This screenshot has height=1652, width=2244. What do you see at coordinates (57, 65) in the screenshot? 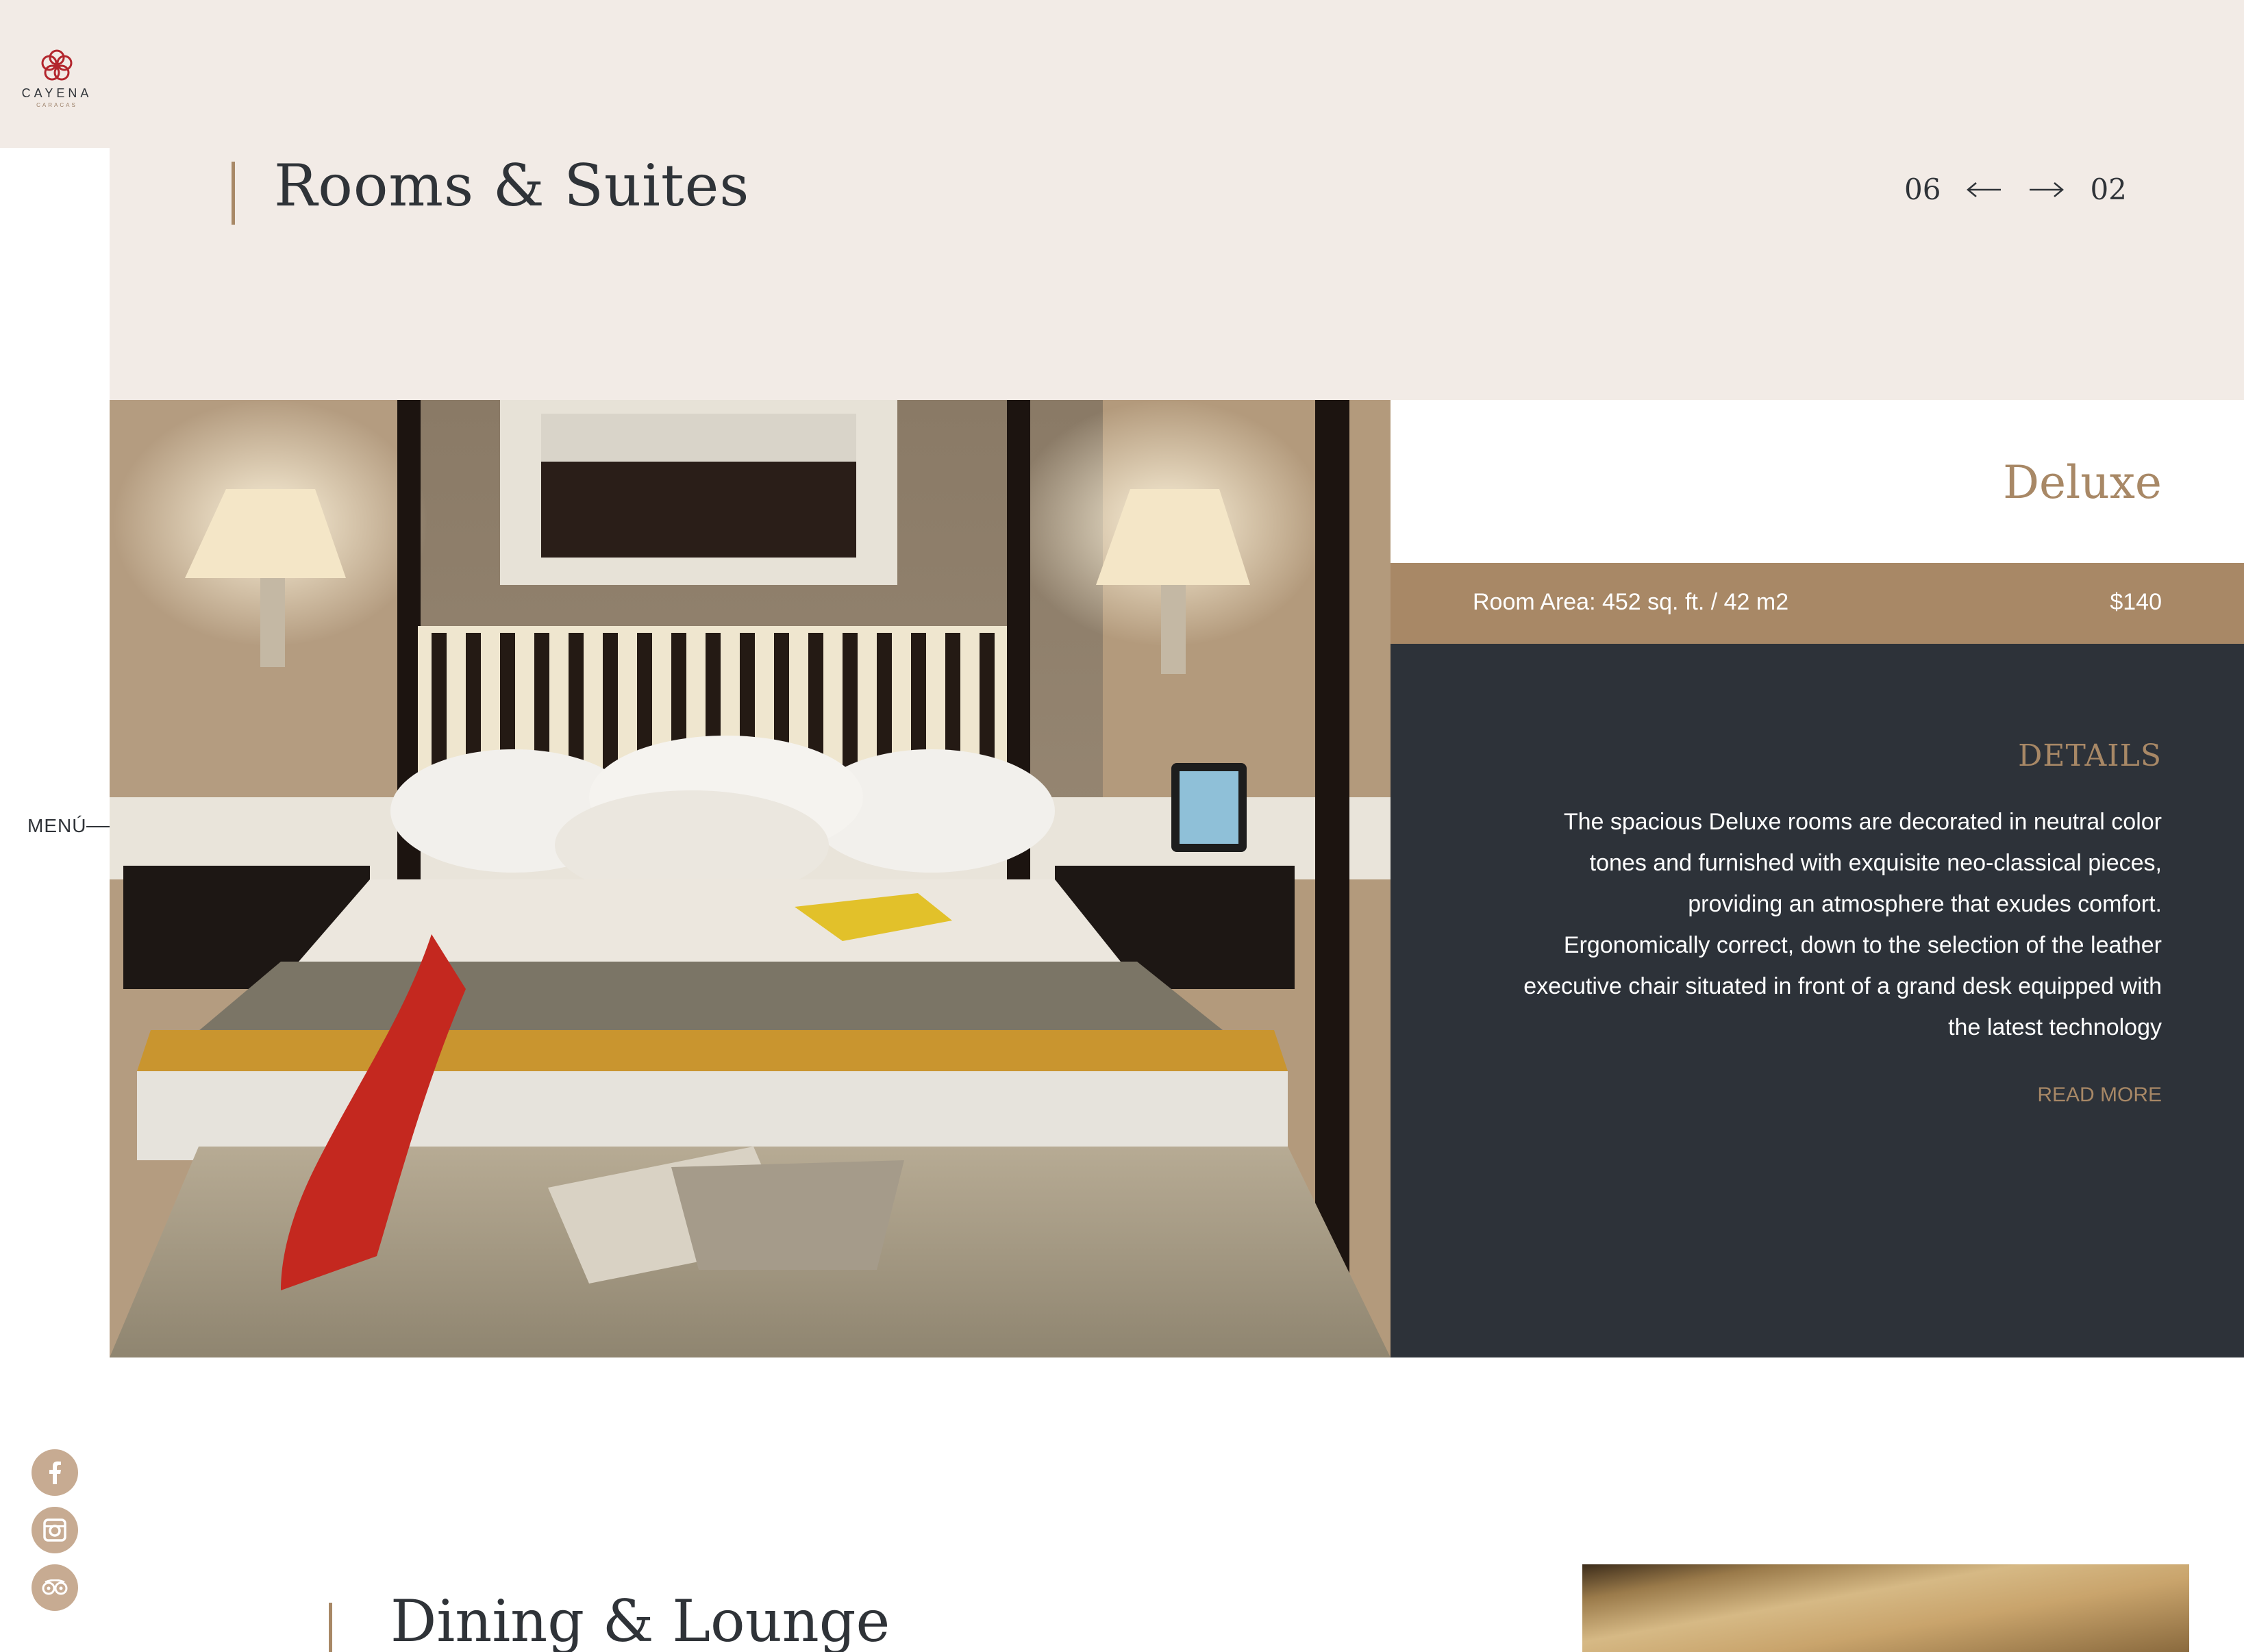
I see `flower-logo-icon` at bounding box center [57, 65].